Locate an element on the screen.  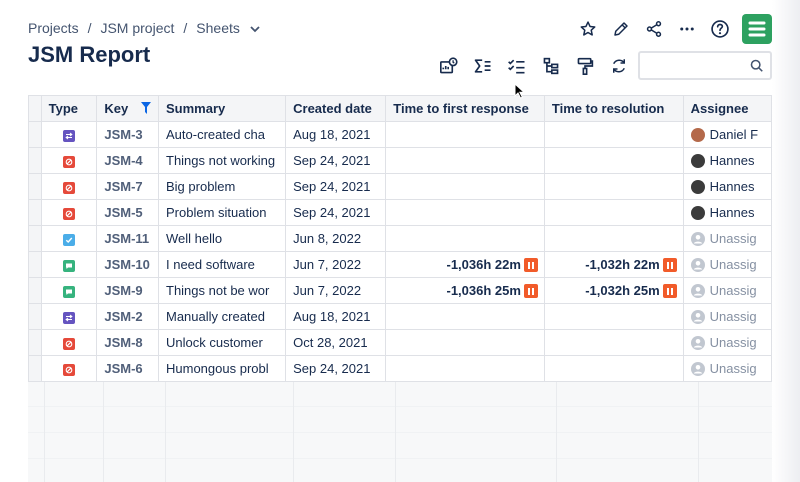
search-icon is located at coordinates (757, 68).